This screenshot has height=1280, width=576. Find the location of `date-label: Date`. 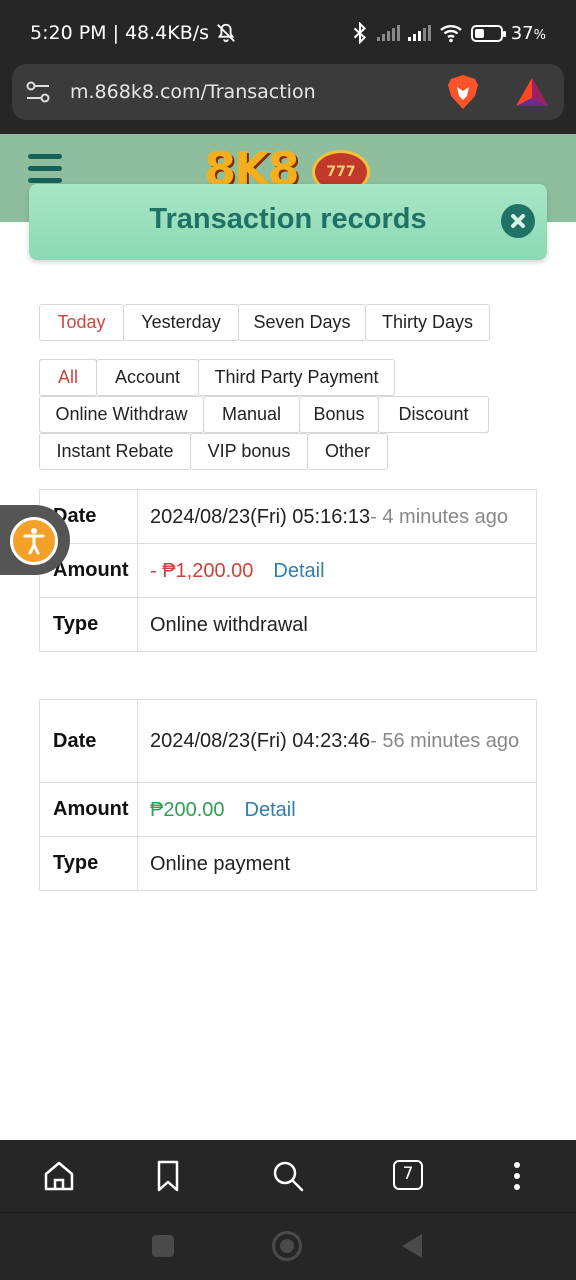

date-label: Date is located at coordinates (88, 741).